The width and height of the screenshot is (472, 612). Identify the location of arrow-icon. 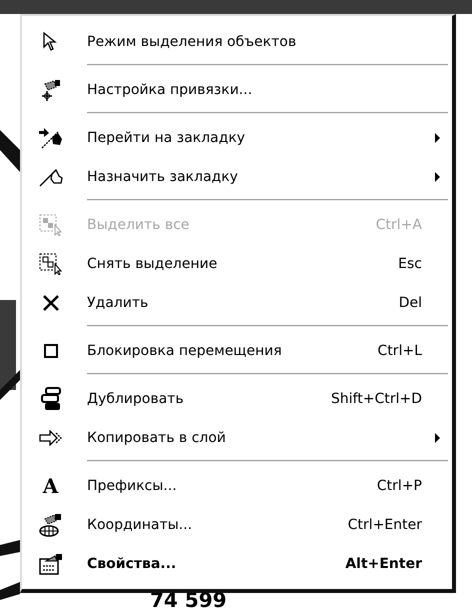
(50, 438).